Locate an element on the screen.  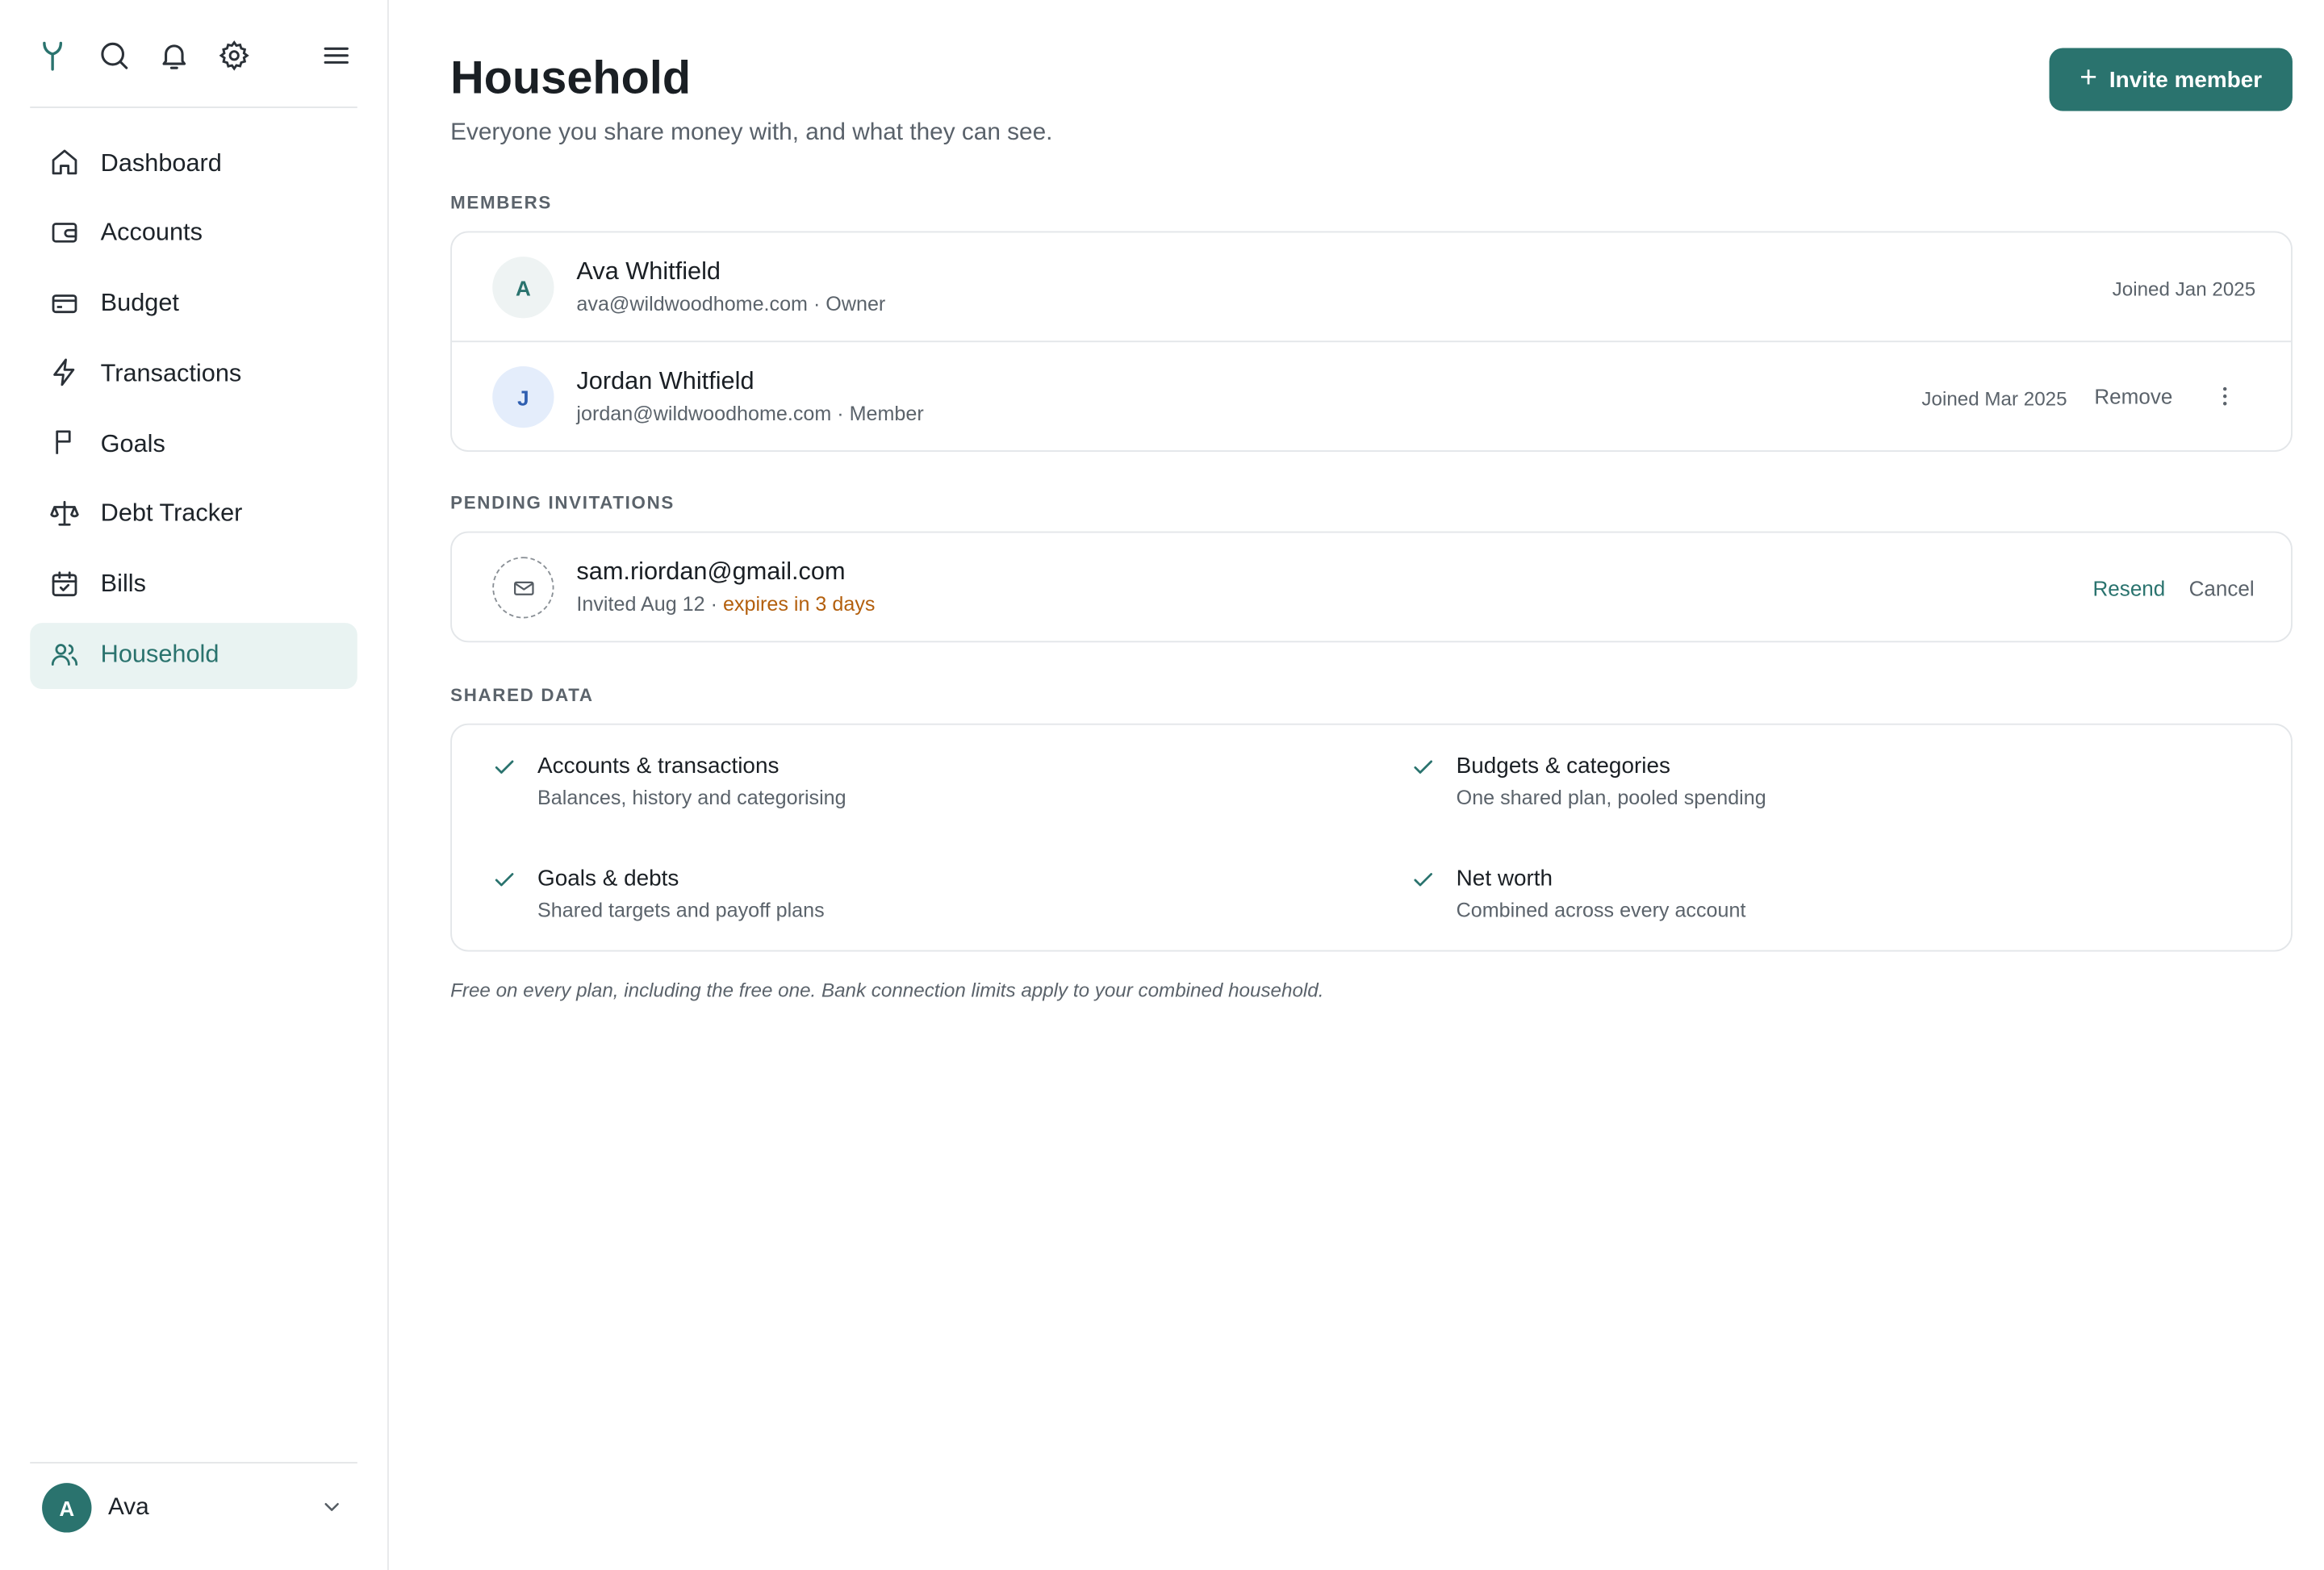
sidebar-toolbar is located at coordinates (193, 57).